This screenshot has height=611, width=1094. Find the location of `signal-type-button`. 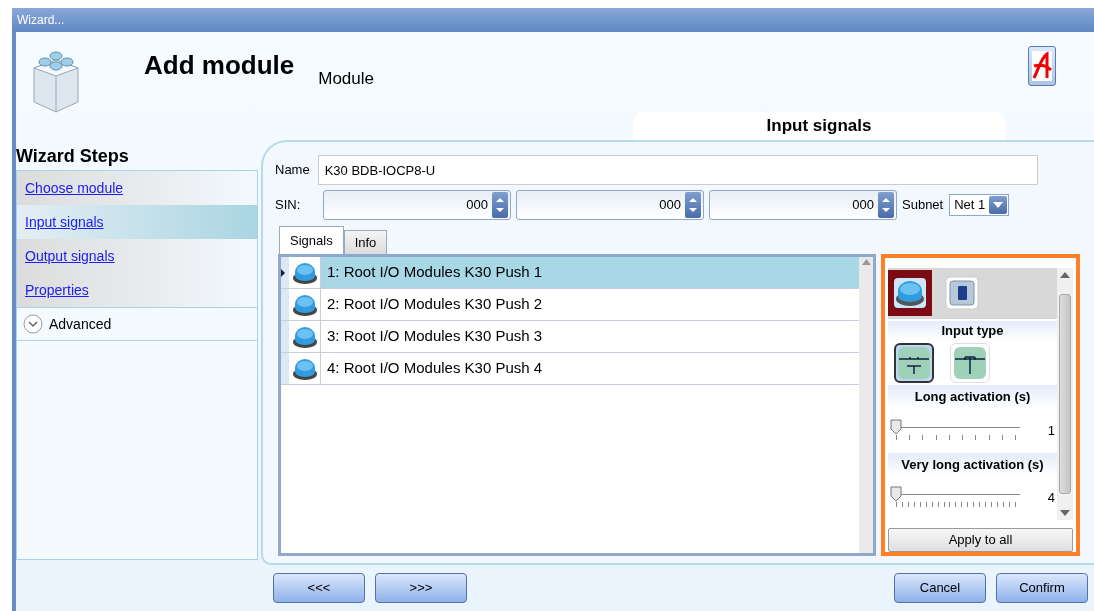

signal-type-button is located at coordinates (910, 293).